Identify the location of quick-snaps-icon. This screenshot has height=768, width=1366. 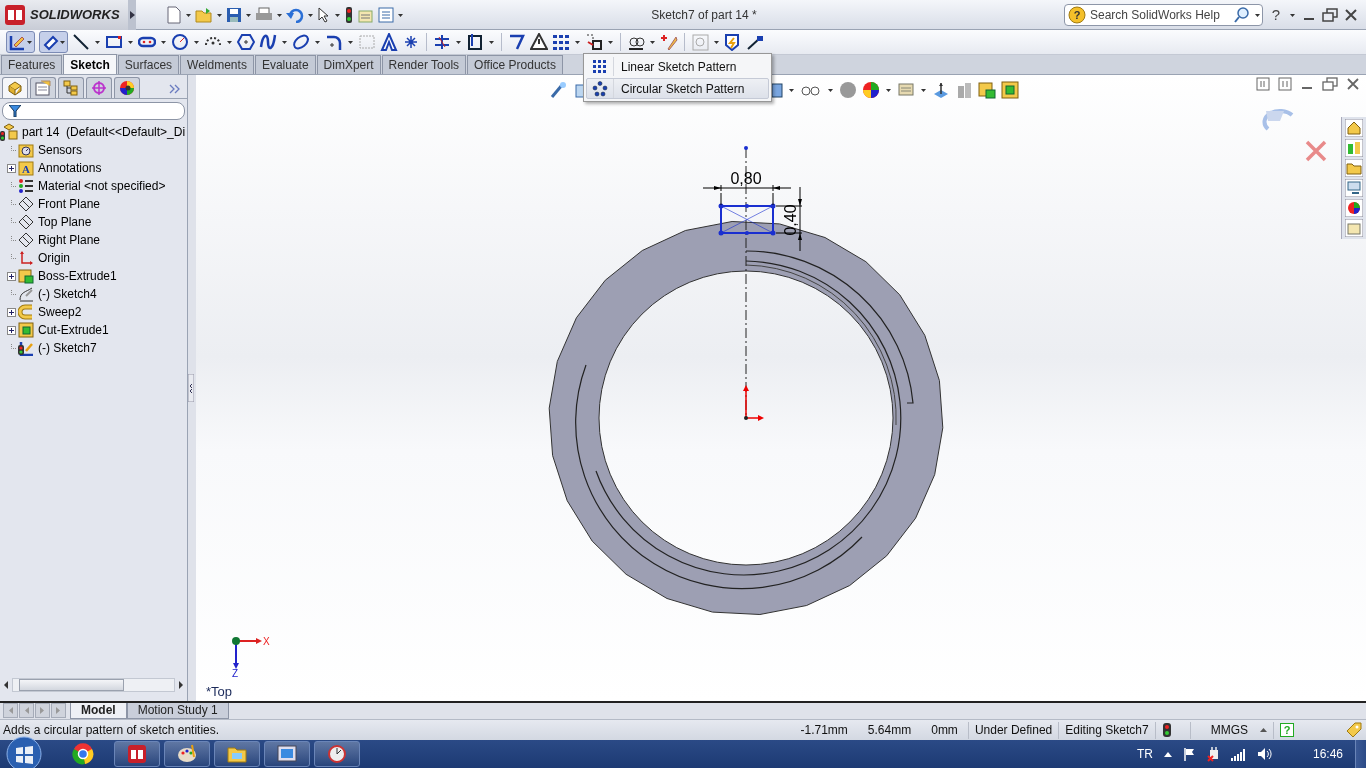
(669, 42).